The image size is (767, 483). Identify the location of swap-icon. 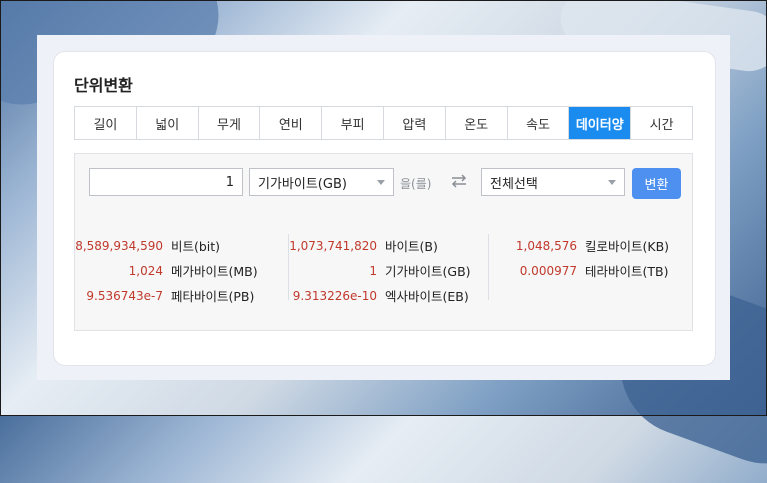
(459, 181).